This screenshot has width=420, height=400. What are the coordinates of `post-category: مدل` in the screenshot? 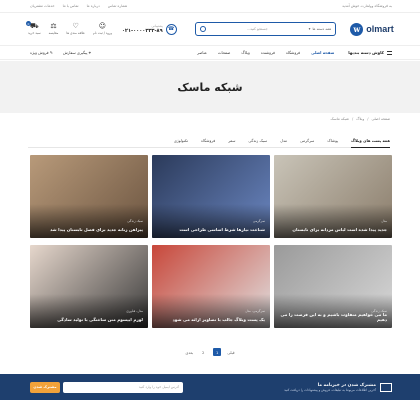 It's located at (384, 221).